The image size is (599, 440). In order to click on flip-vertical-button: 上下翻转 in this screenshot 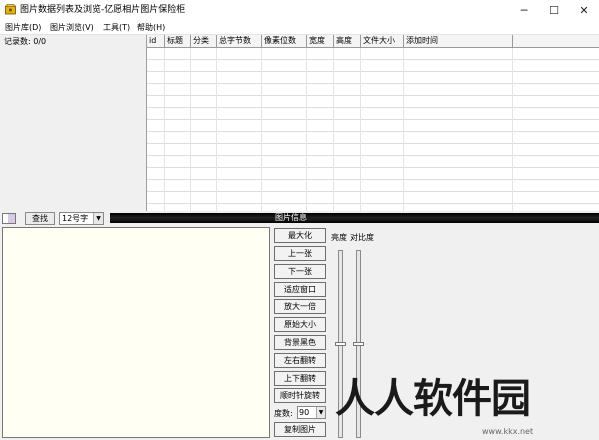, I will do `click(300, 378)`.